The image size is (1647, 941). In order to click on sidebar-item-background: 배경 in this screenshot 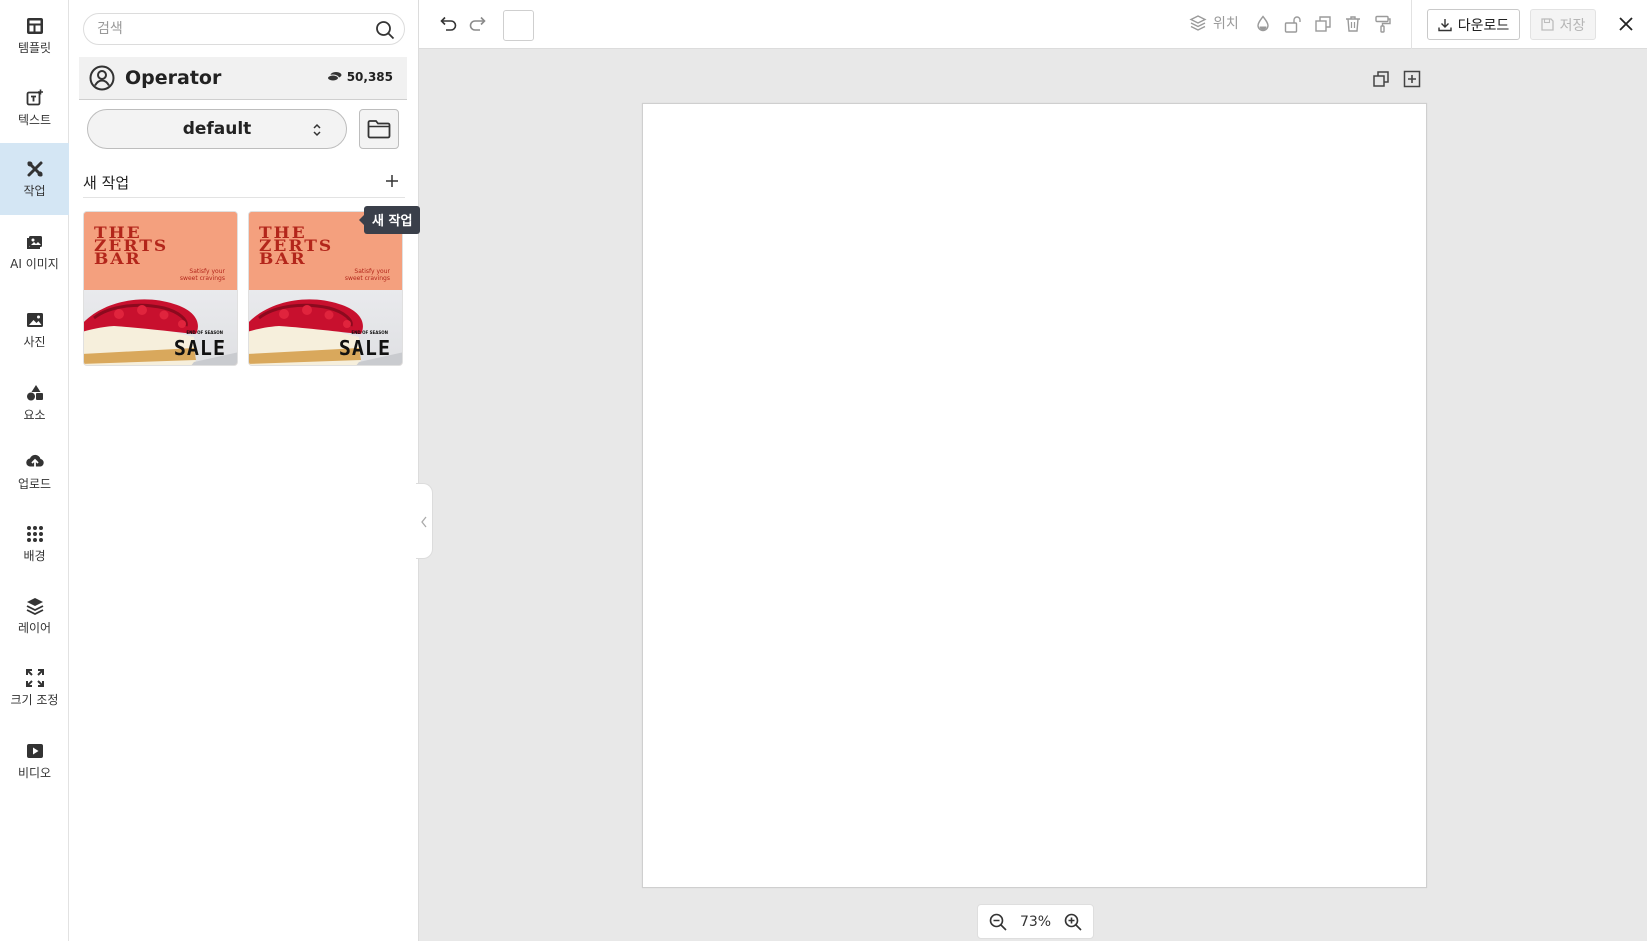, I will do `click(34, 544)`.